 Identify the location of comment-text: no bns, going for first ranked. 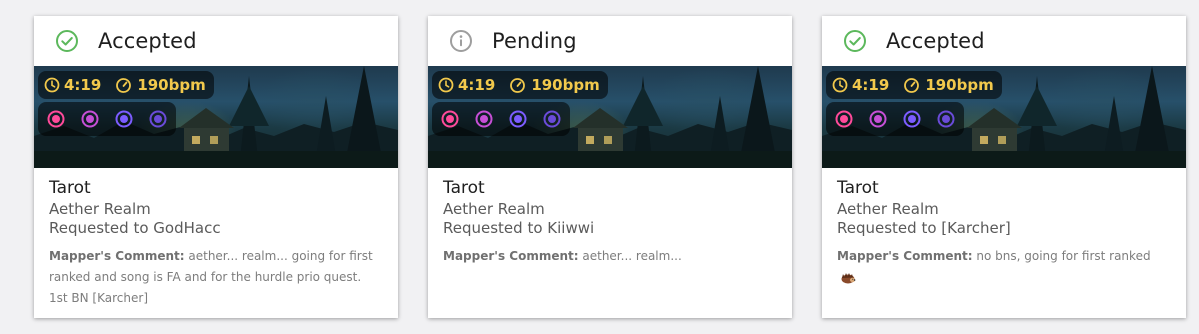
(1063, 256).